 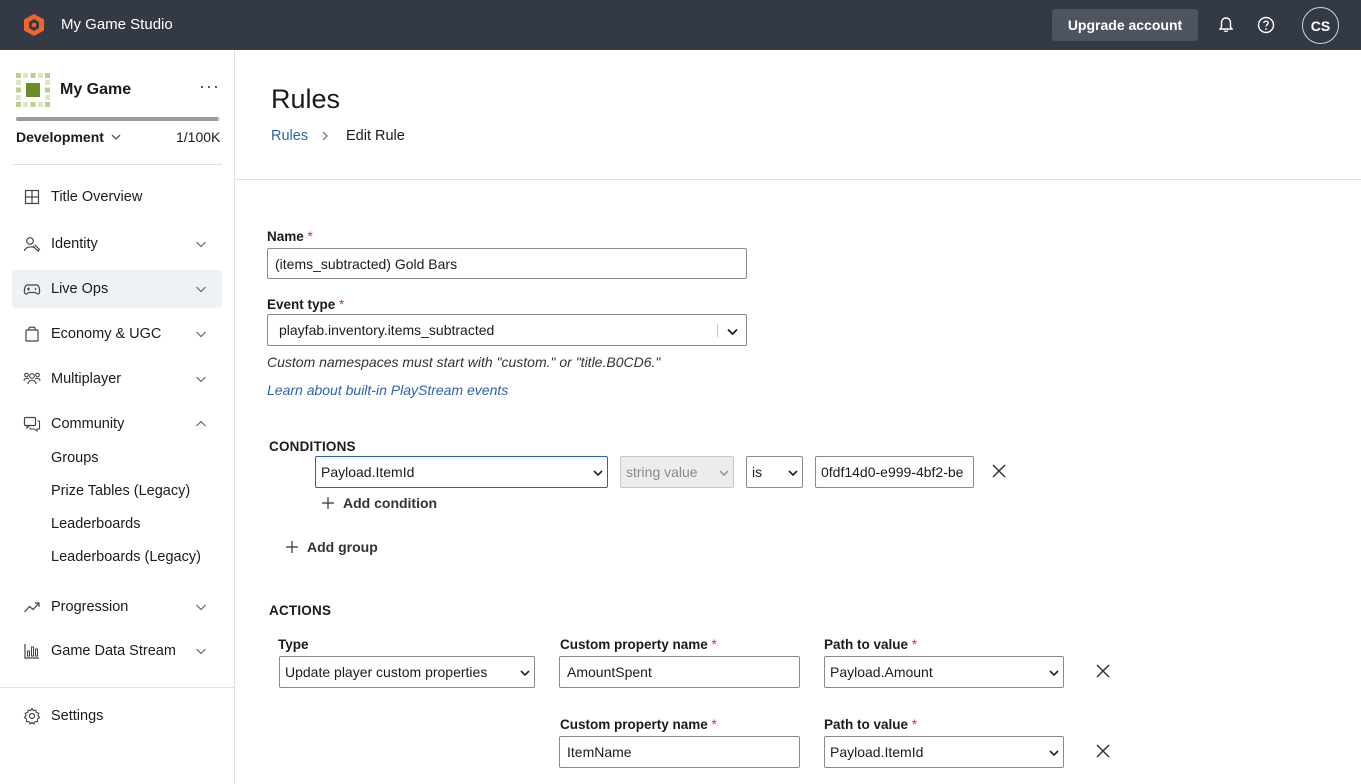 What do you see at coordinates (387, 330) in the screenshot?
I see `event-type-value: playfab.inventory.items_subtracted` at bounding box center [387, 330].